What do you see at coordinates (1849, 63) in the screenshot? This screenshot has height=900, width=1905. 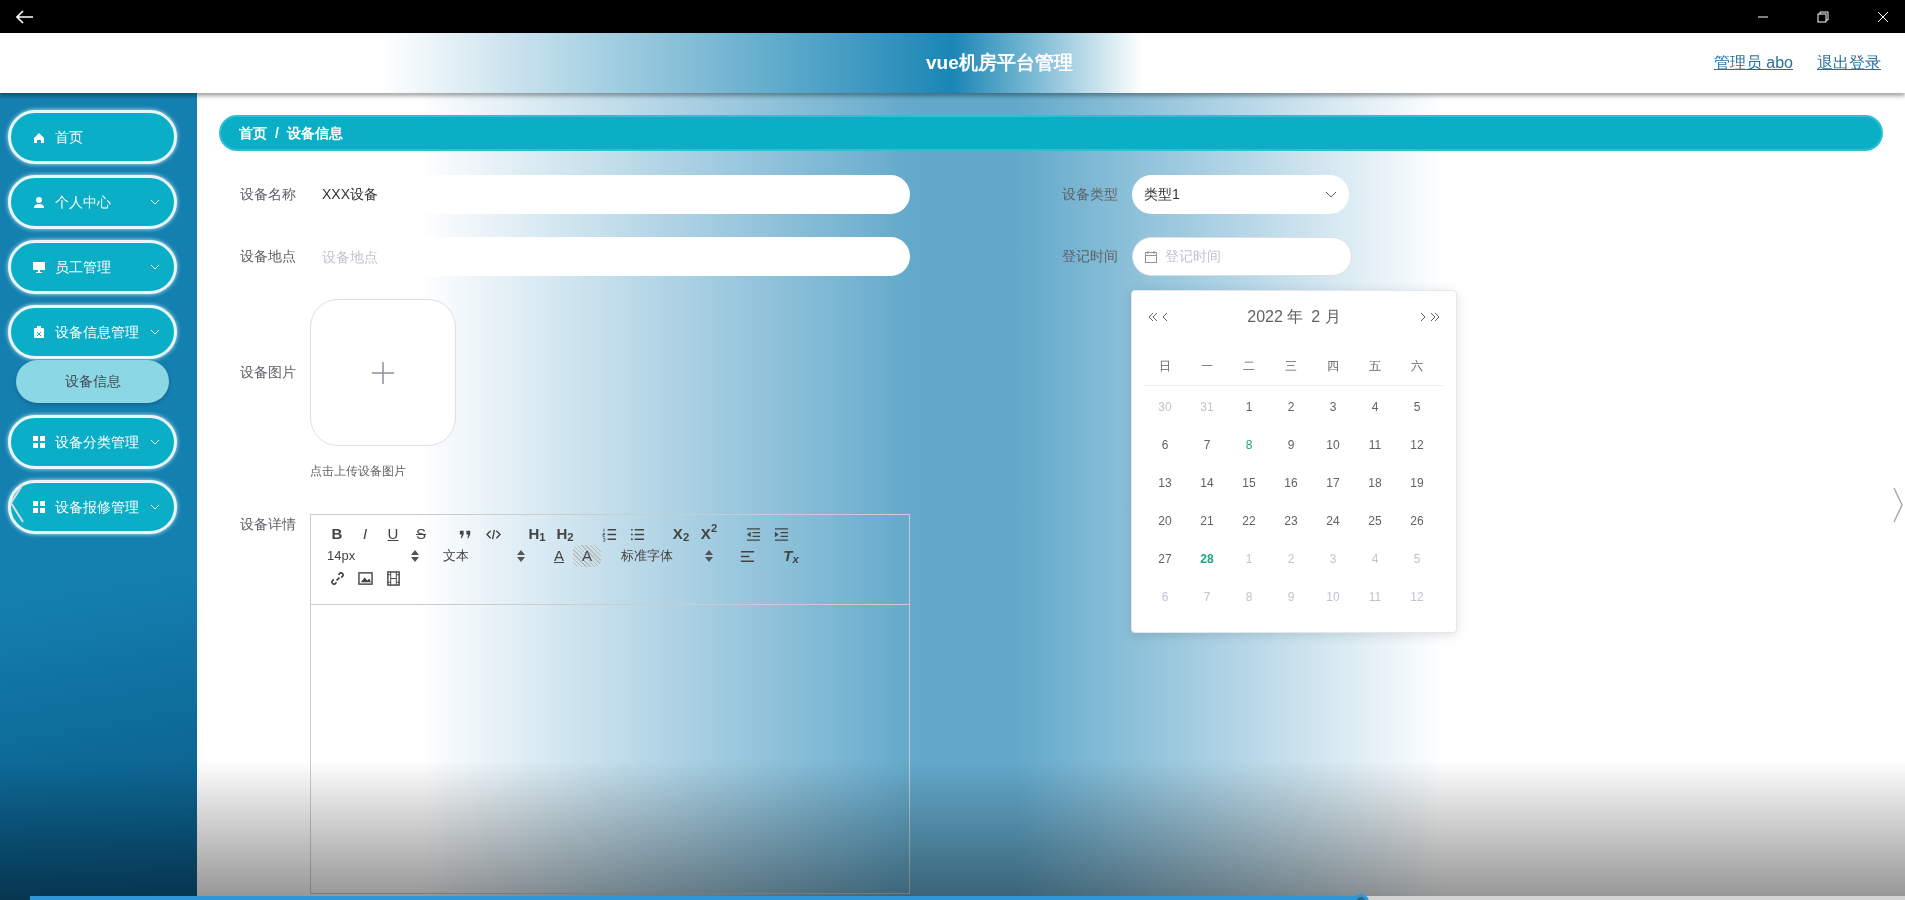 I see `logout-link: 退出登录` at bounding box center [1849, 63].